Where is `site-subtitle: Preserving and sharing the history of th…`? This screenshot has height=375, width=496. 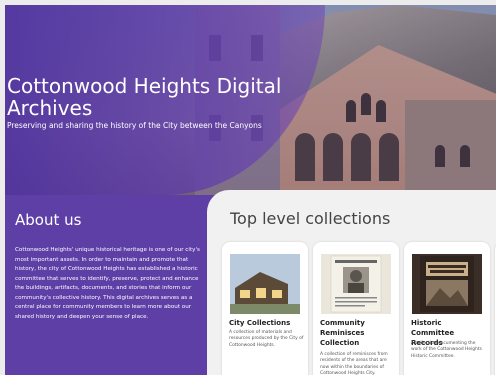
site-subtitle: Preserving and sharing the history of th… is located at coordinates (134, 125).